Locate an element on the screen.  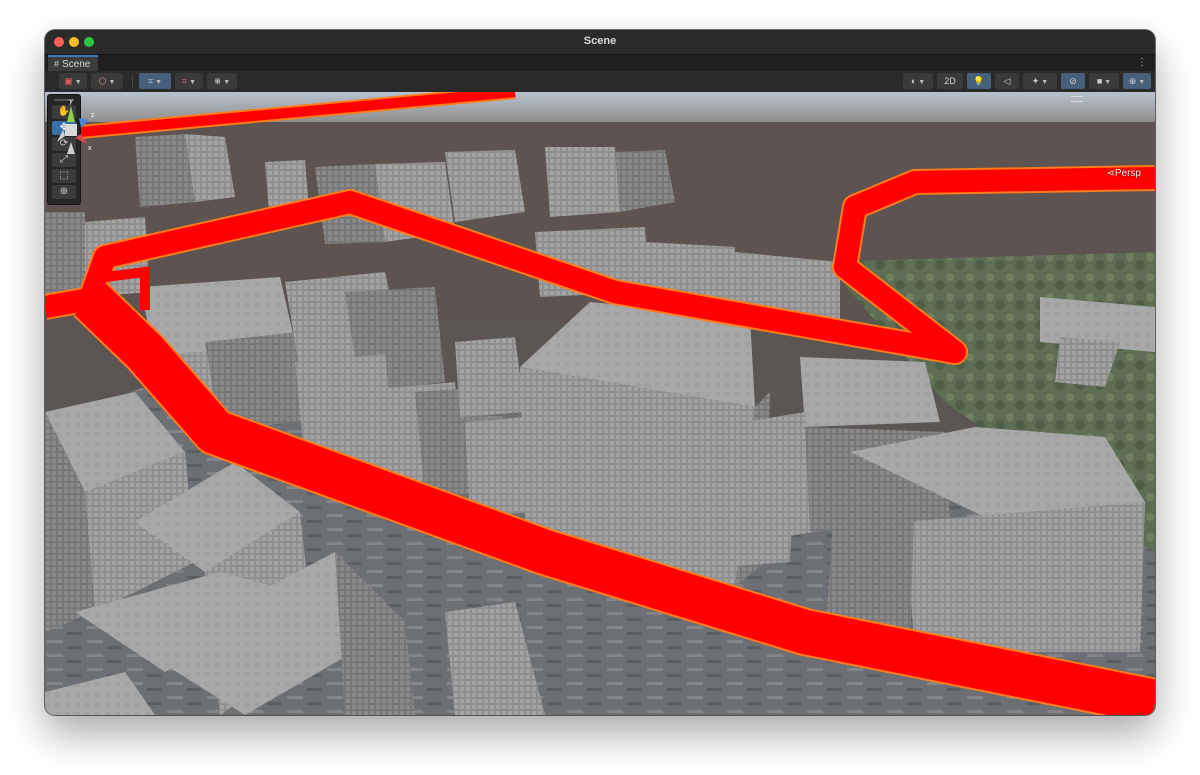
camera-button: ■ ▼ is located at coordinates (1104, 81).